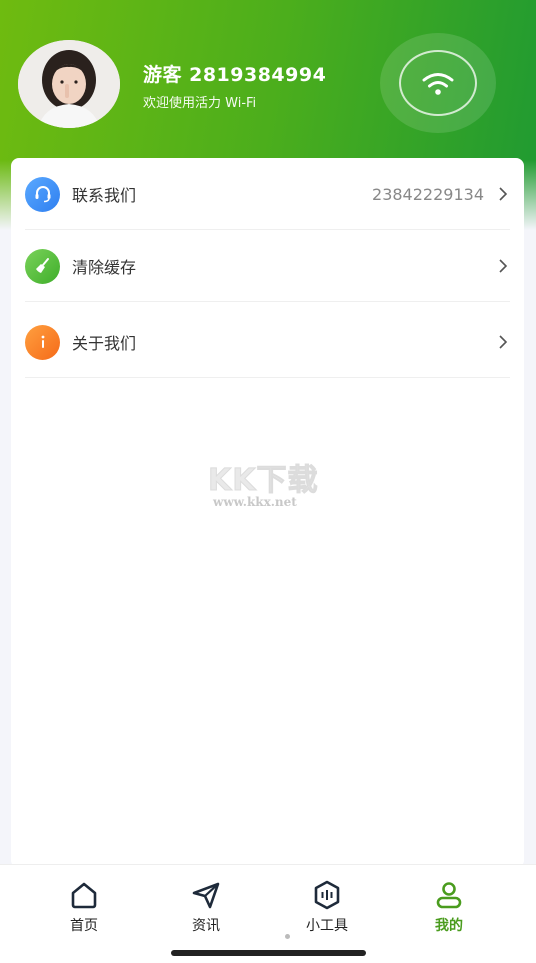 Image resolution: width=536 pixels, height=963 pixels. What do you see at coordinates (263, 481) in the screenshot?
I see `watermark-text: KK下载` at bounding box center [263, 481].